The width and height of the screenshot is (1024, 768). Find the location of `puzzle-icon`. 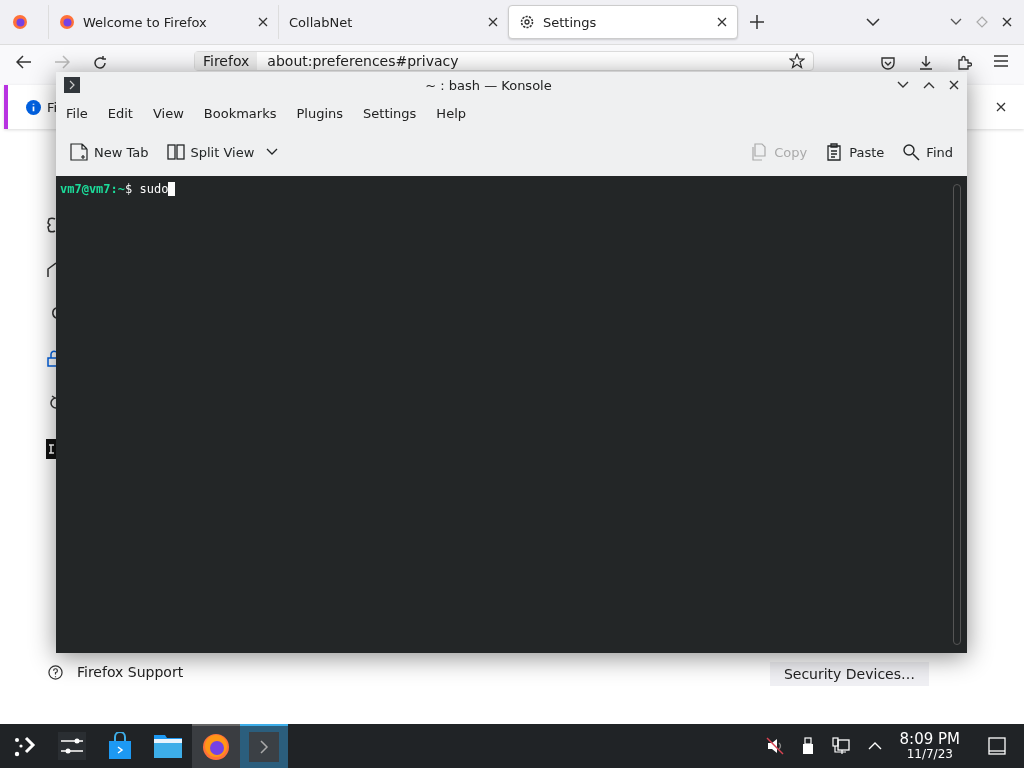

puzzle-icon is located at coordinates (964, 63).